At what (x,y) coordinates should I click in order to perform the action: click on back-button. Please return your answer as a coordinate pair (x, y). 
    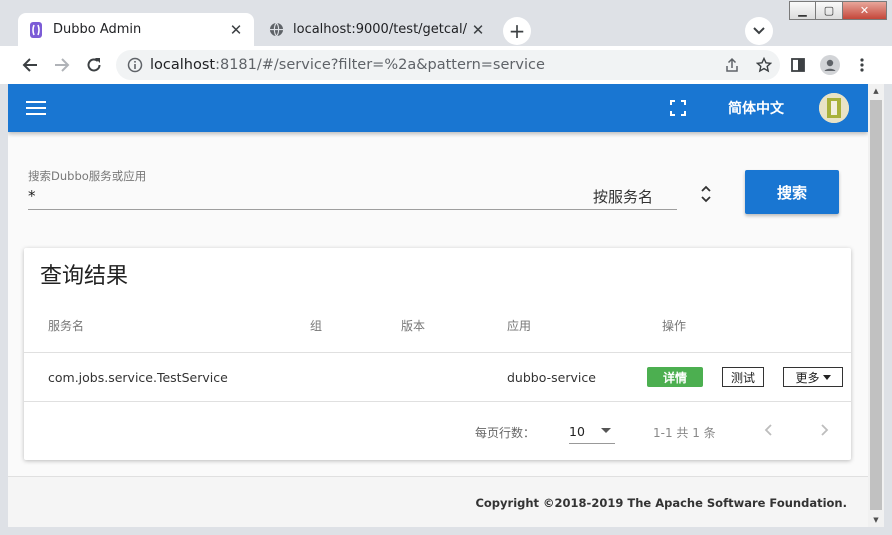
    Looking at the image, I should click on (30, 65).